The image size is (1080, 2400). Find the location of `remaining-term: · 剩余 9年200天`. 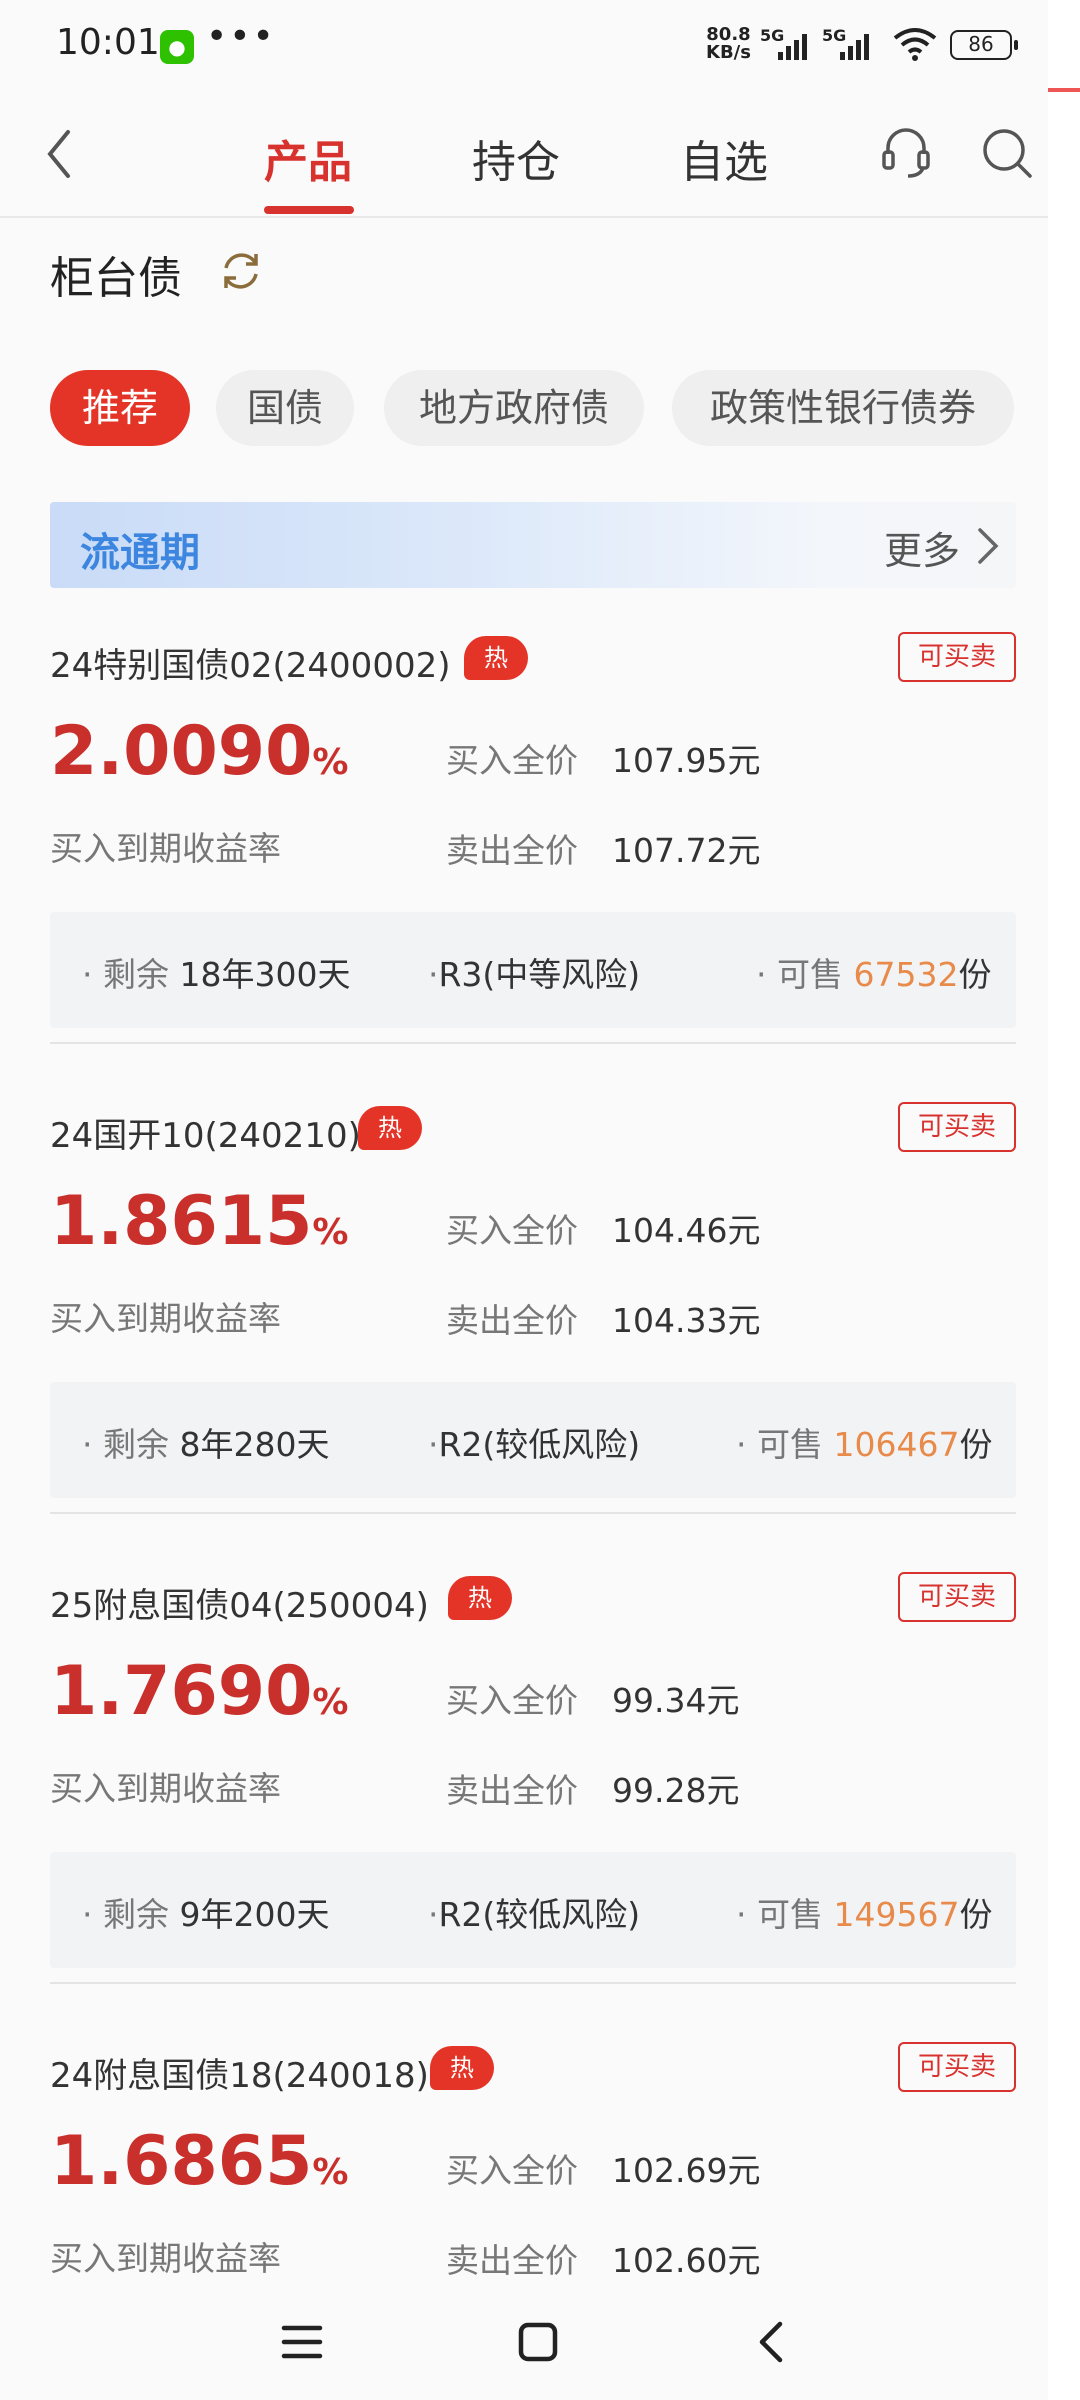

remaining-term: · 剩余 9年200天 is located at coordinates (206, 1914).